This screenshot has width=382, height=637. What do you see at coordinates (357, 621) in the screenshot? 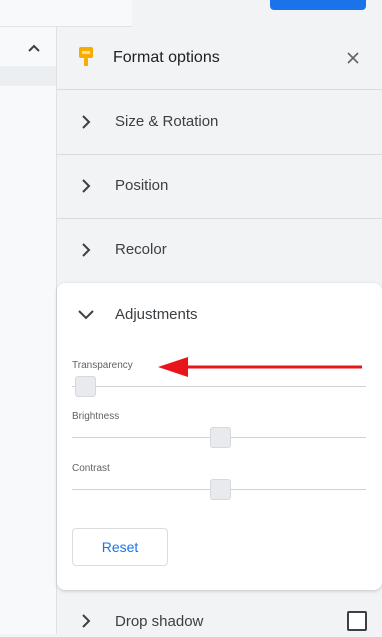
I see `drop-shadow-checkbox` at bounding box center [357, 621].